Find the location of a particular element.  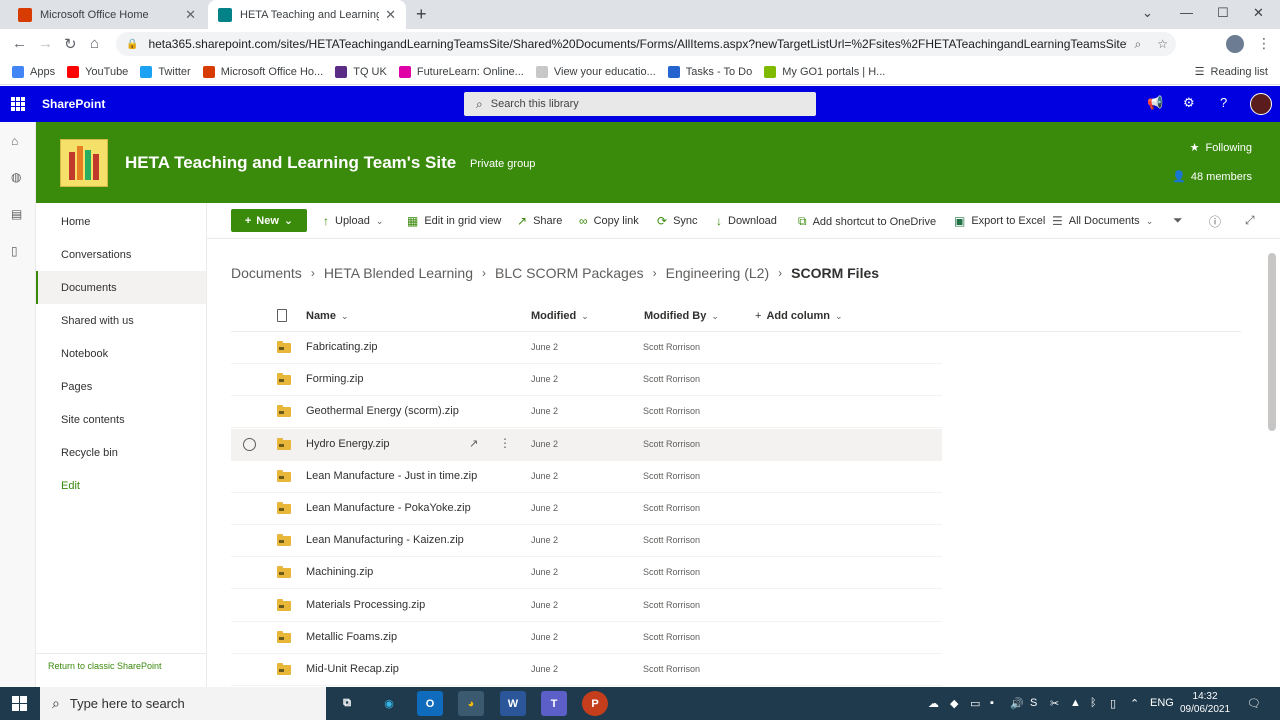

share-button: ↗ Share is located at coordinates (539, 221).